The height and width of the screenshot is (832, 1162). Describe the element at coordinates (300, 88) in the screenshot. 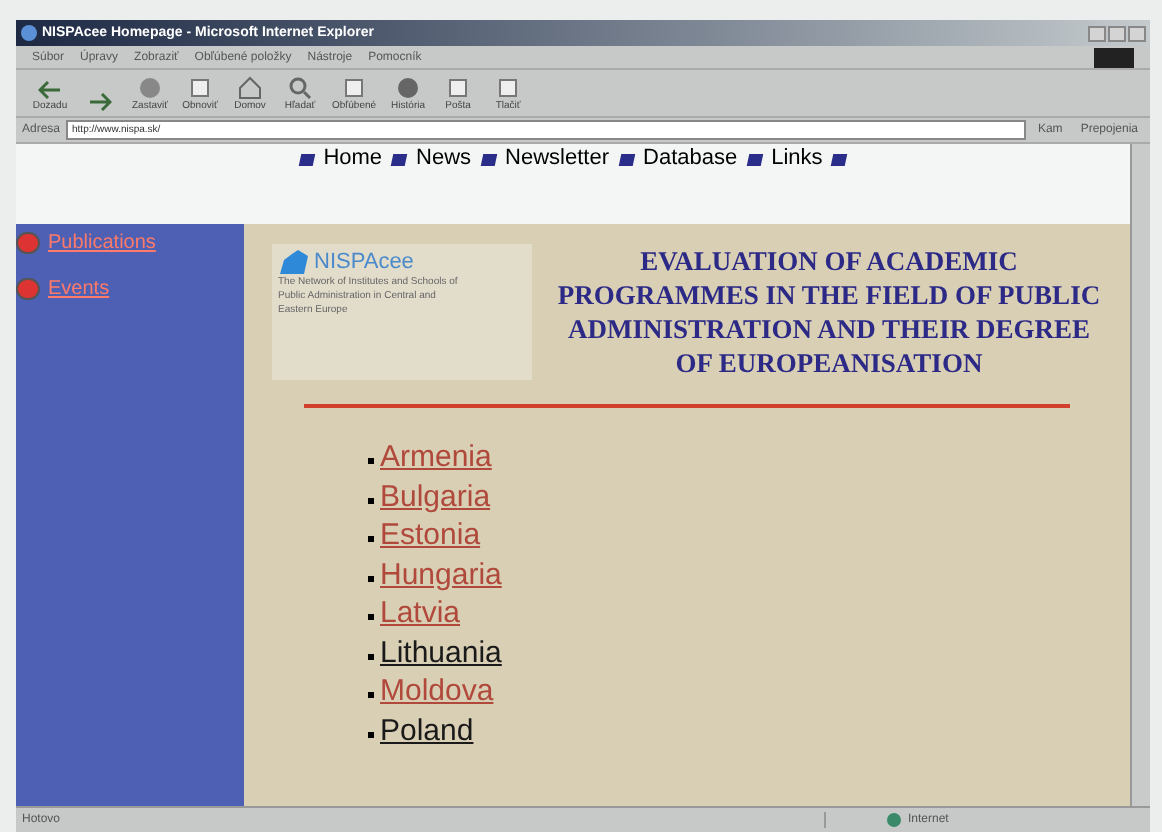

I see `search-icon` at that location.